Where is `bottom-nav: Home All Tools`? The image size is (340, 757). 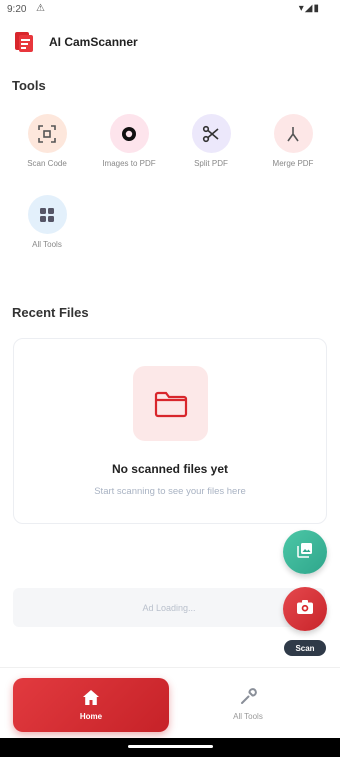
bottom-nav: Home All Tools is located at coordinates (170, 703).